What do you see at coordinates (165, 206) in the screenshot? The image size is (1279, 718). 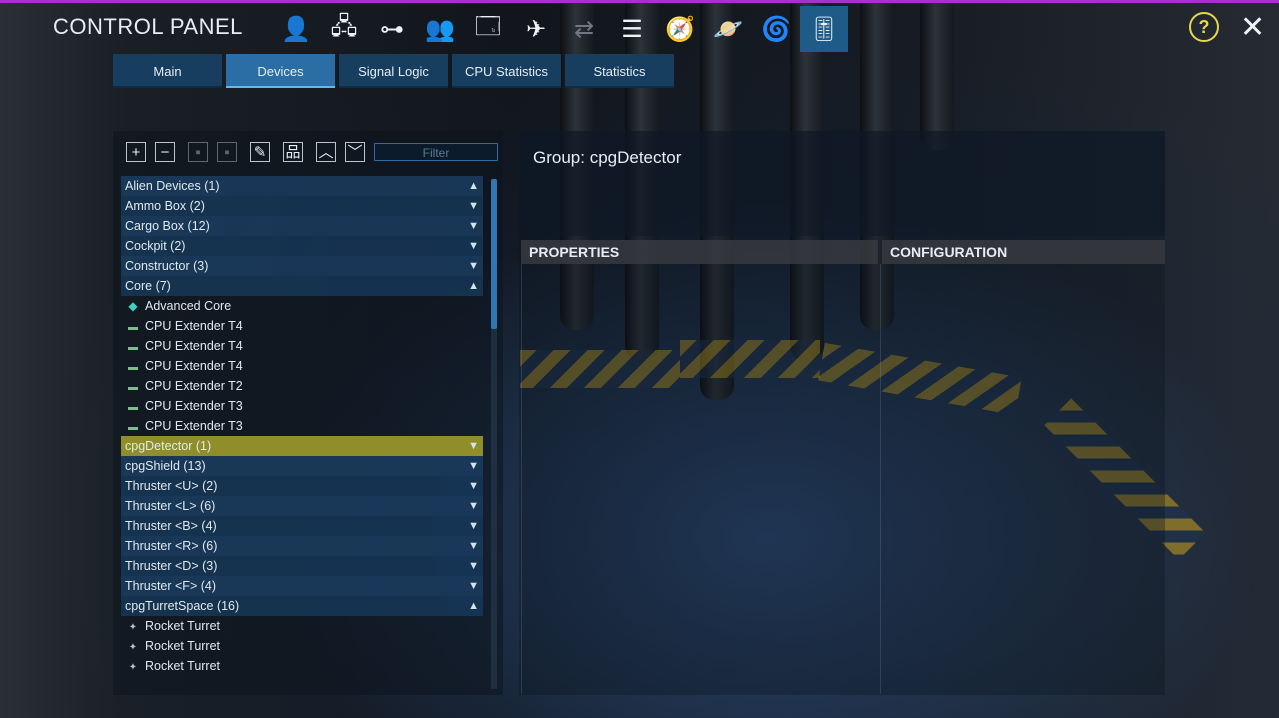 I see `device-label: Ammo Box (2)` at bounding box center [165, 206].